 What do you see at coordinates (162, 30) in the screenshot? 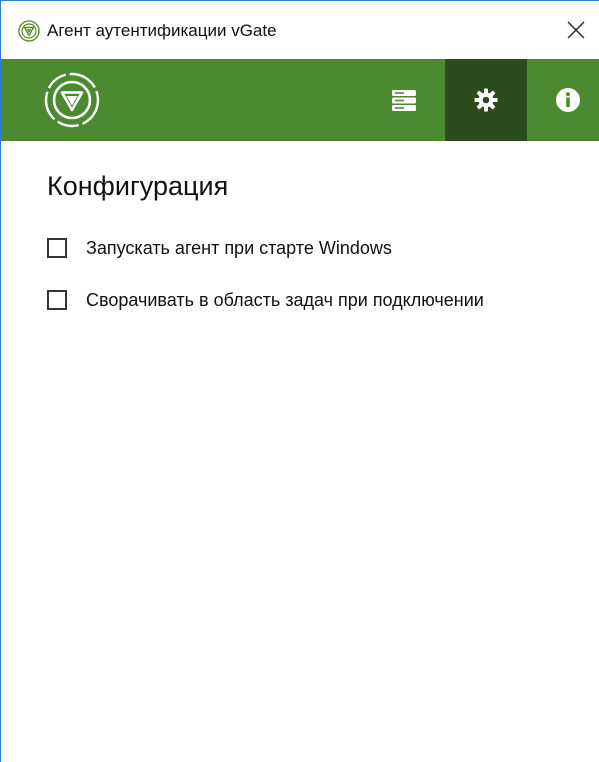
I see `window-title: Агент аутентификации vGate` at bounding box center [162, 30].